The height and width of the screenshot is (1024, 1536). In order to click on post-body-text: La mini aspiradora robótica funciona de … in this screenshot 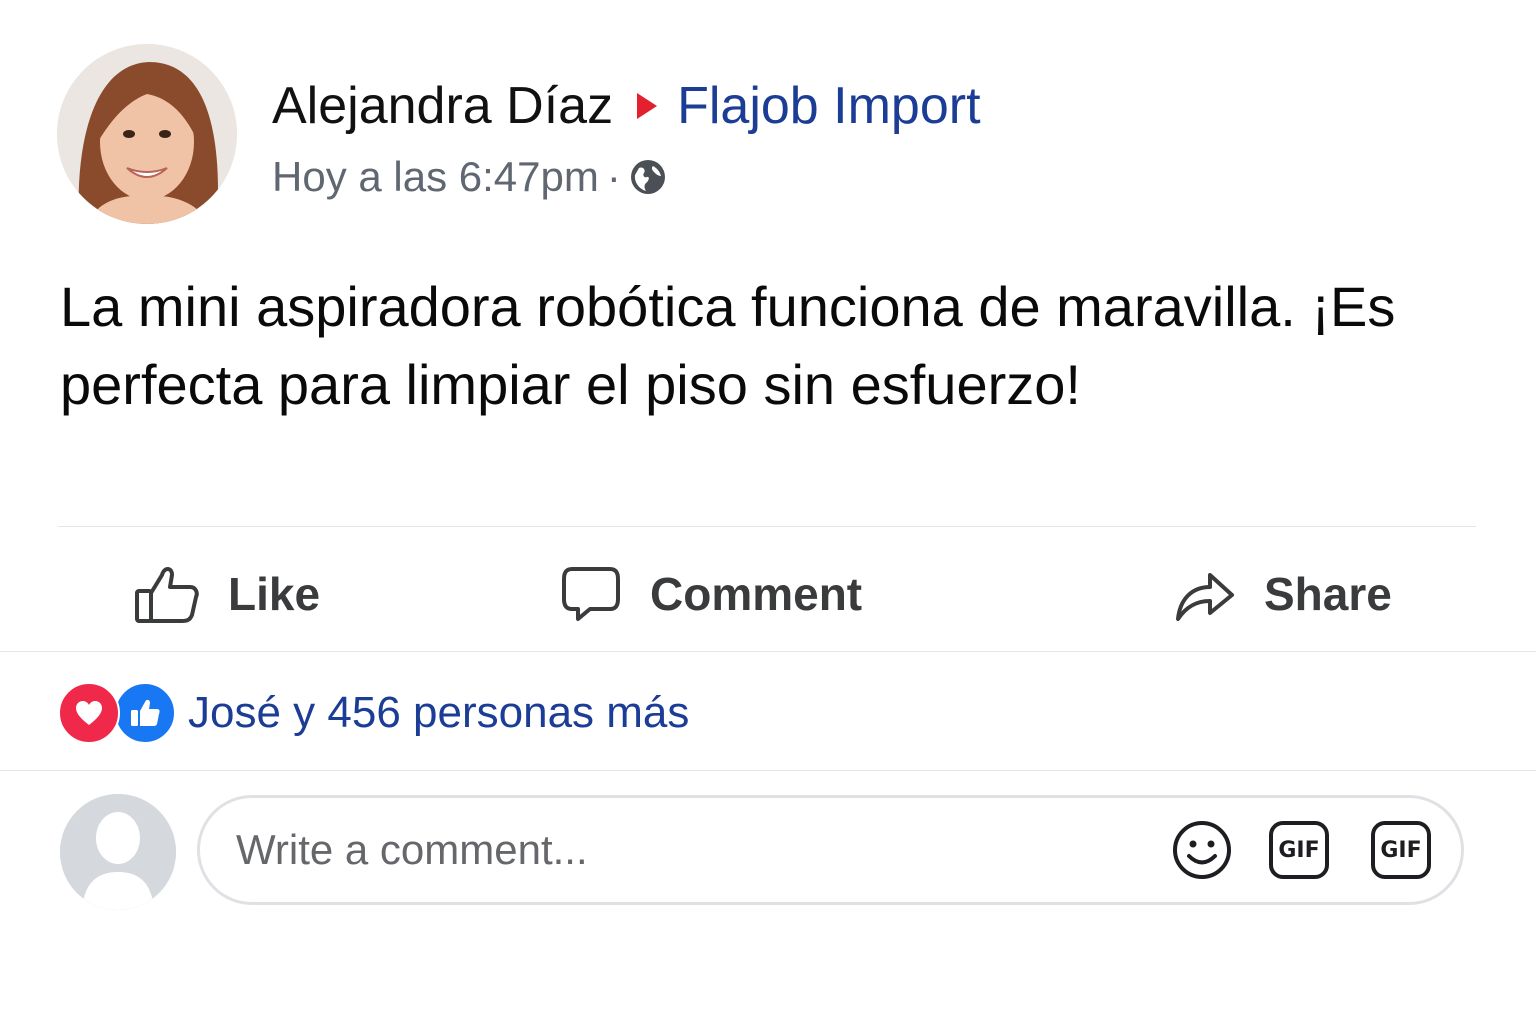, I will do `click(728, 345)`.